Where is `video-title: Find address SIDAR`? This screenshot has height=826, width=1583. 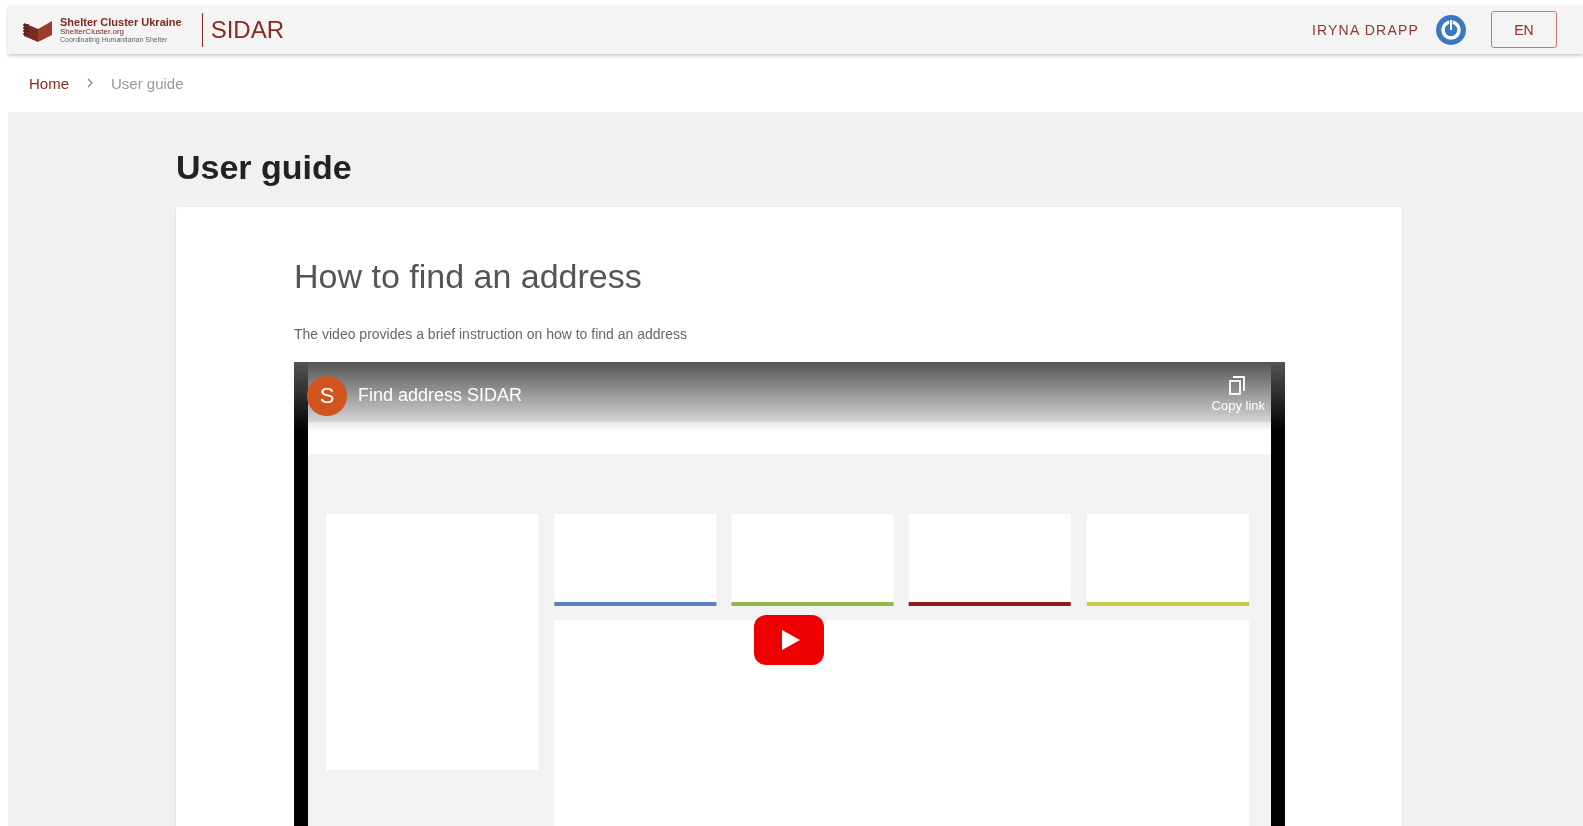
video-title: Find address SIDAR is located at coordinates (440, 395).